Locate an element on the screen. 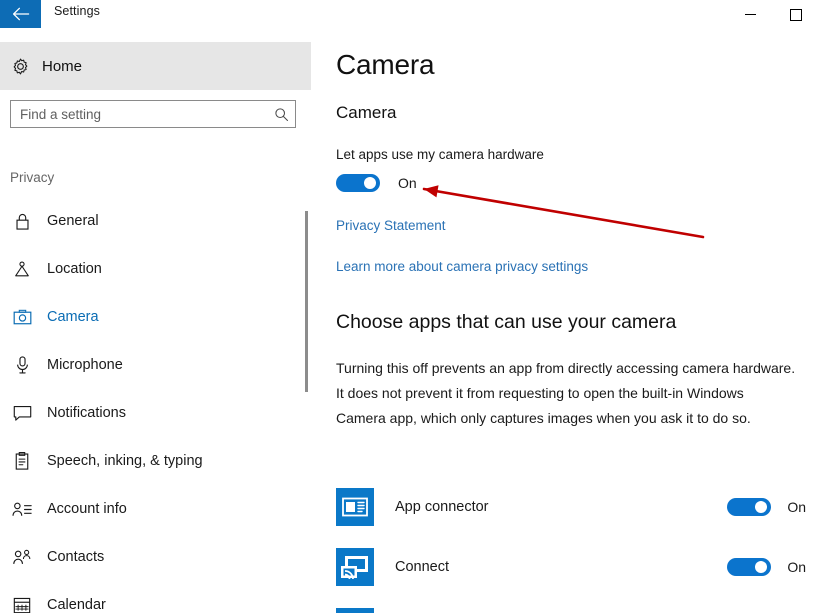 This screenshot has height=613, width=819. camera-hardware-toggle is located at coordinates (358, 183).